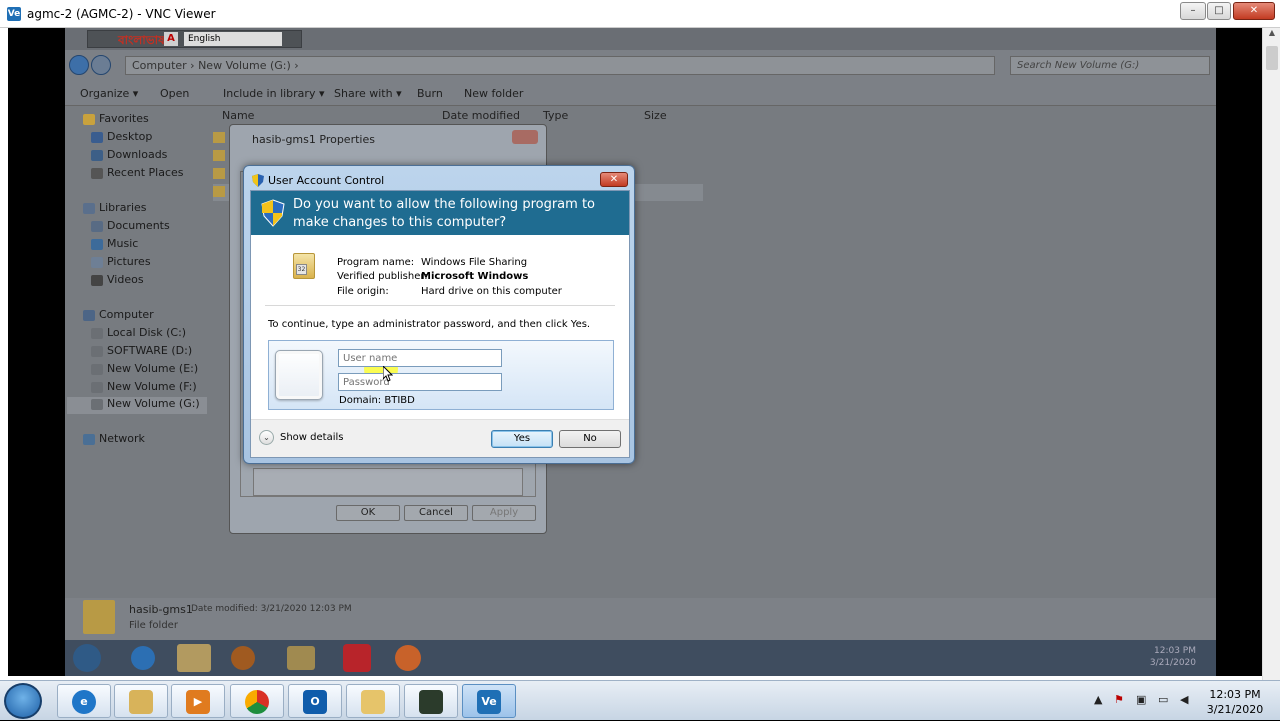 The height and width of the screenshot is (721, 1280). What do you see at coordinates (420, 358) in the screenshot?
I see `username-input` at bounding box center [420, 358].